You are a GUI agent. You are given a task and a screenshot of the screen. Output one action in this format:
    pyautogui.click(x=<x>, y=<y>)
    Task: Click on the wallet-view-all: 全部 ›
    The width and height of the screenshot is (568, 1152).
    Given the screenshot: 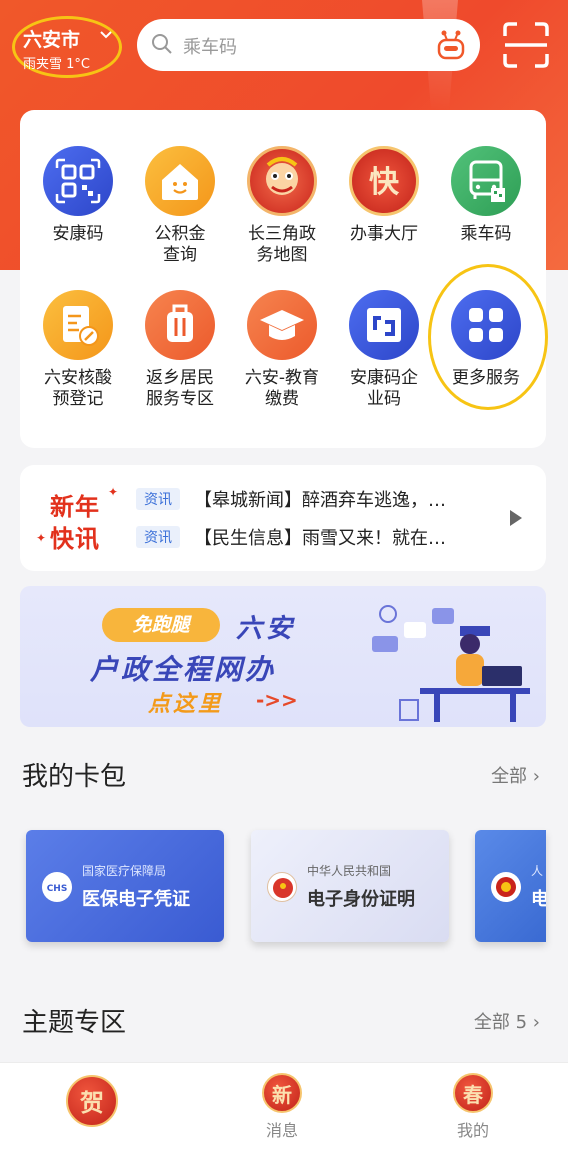 What is the action you would take?
    pyautogui.click(x=515, y=775)
    